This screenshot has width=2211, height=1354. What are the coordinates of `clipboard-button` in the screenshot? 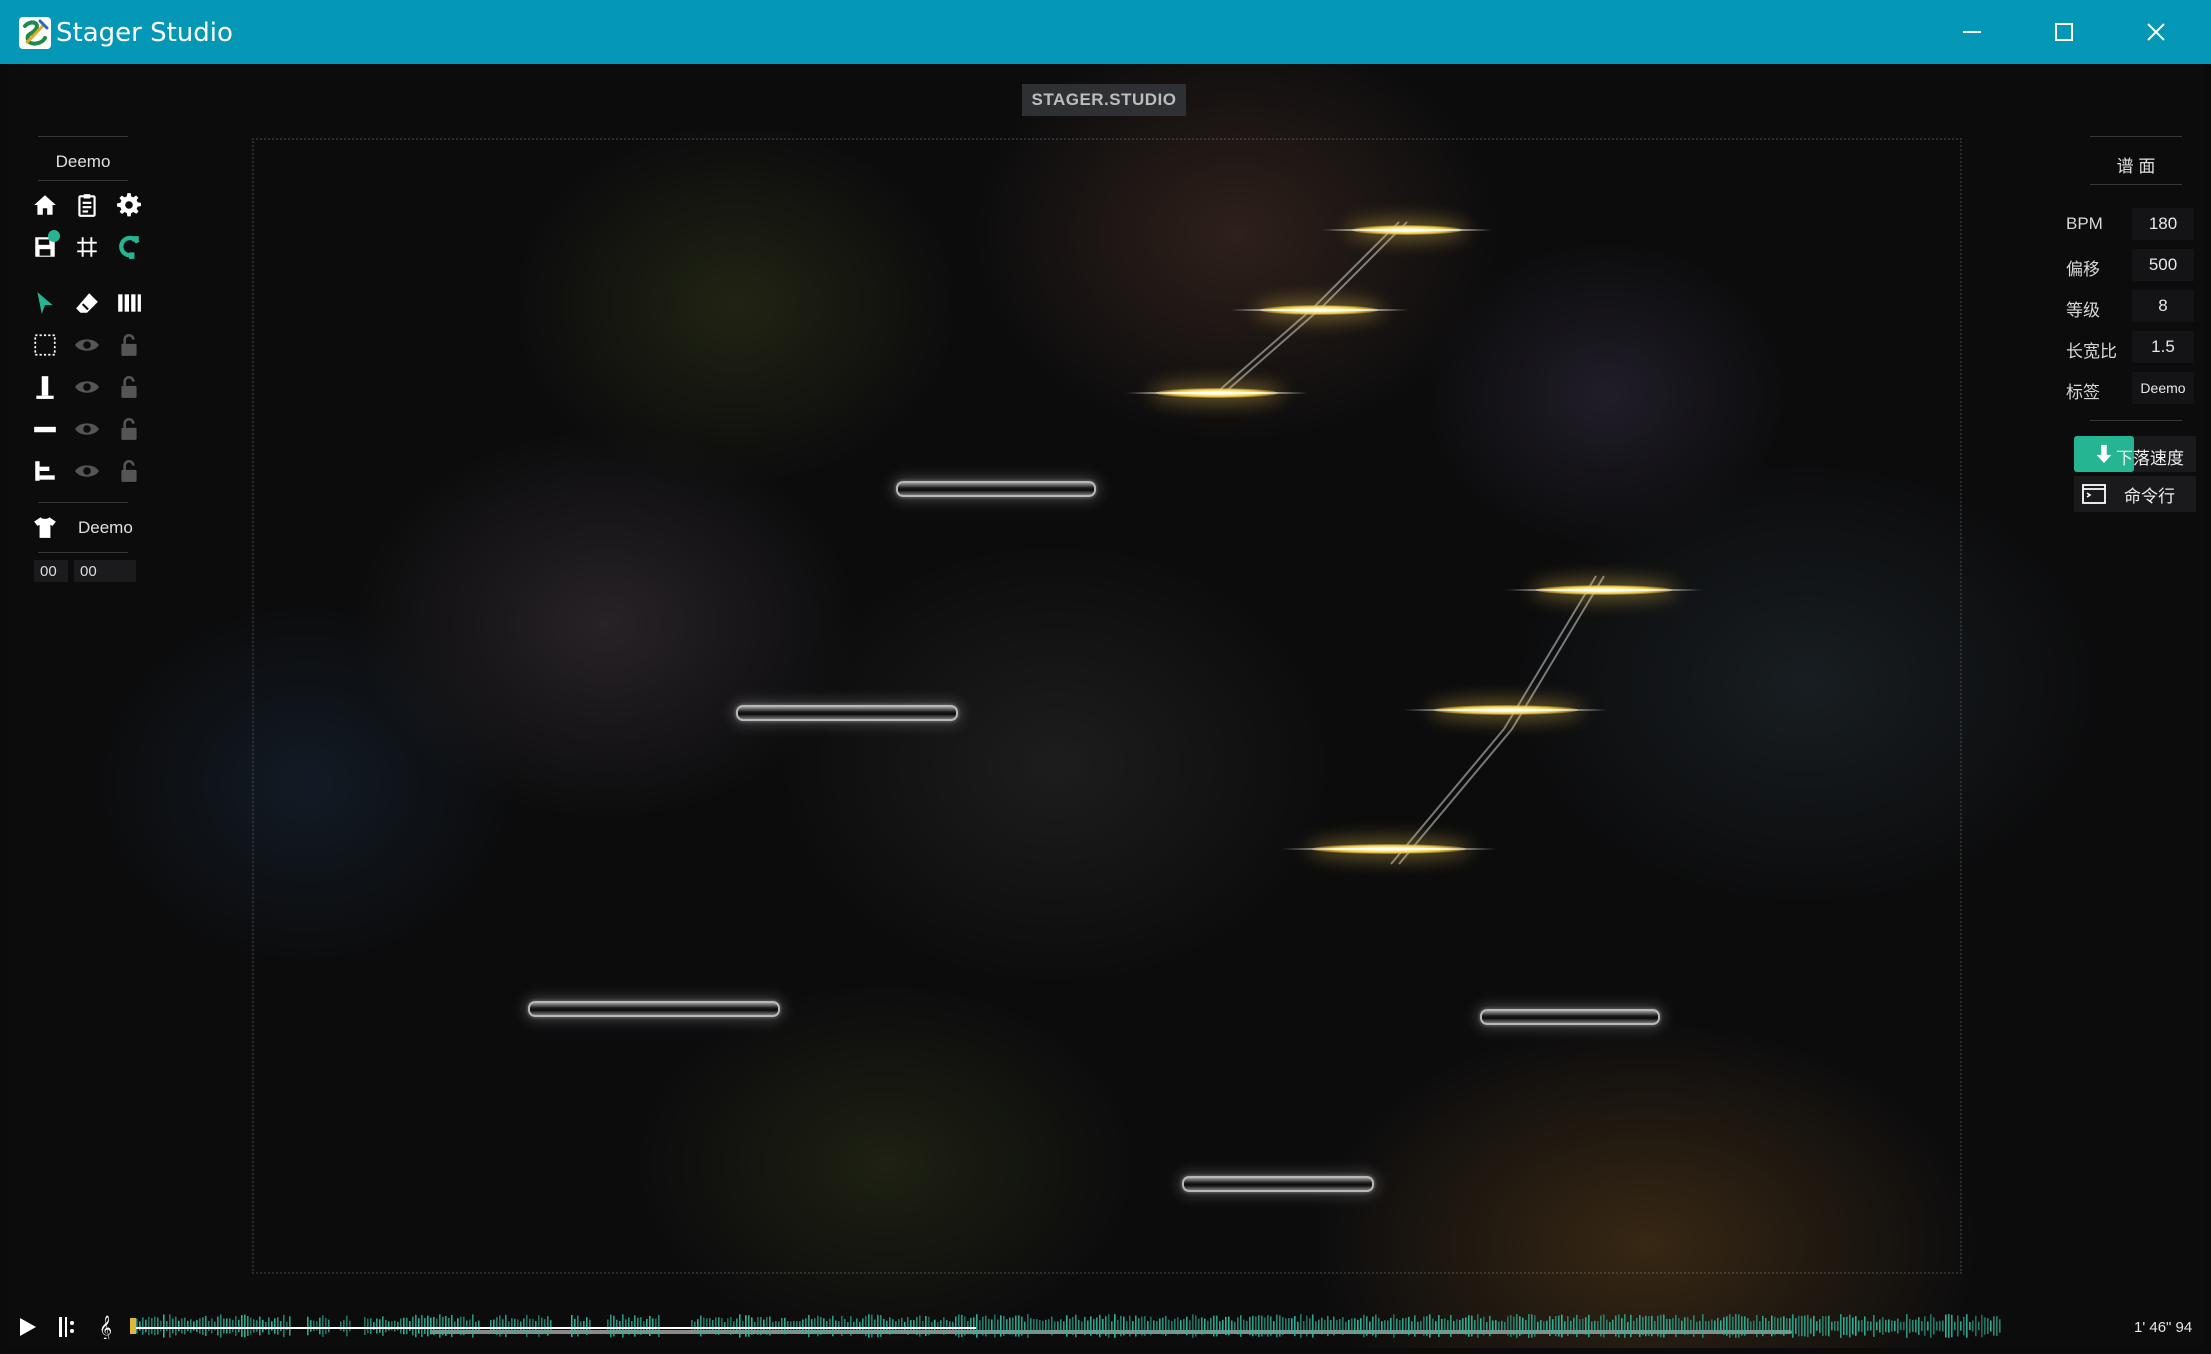 It's located at (87, 205).